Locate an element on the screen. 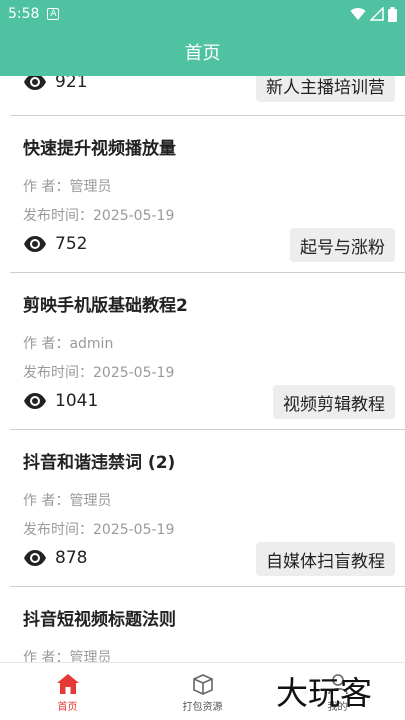  wifi-icon is located at coordinates (358, 14).